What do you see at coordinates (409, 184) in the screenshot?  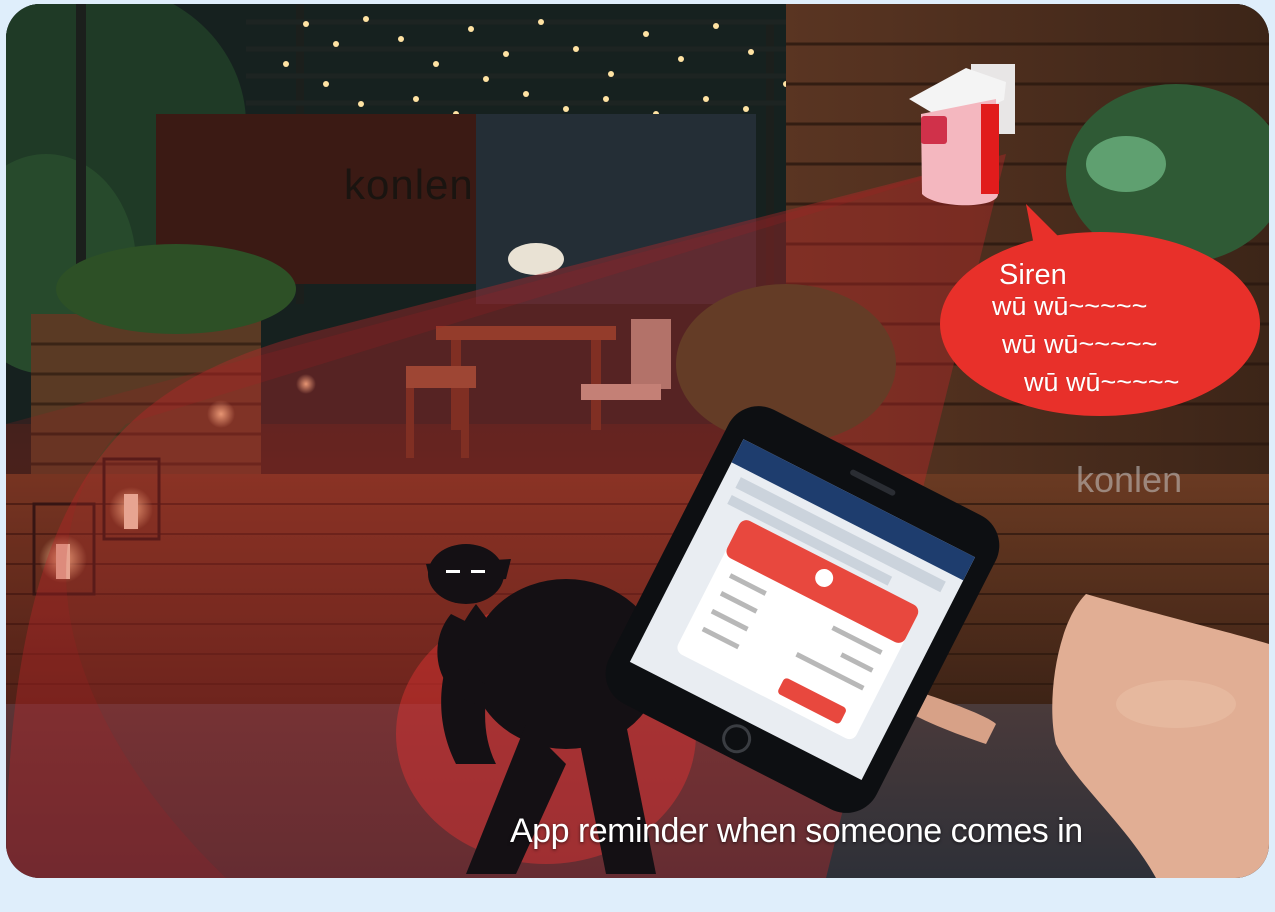 I see `watermark-top: konlen` at bounding box center [409, 184].